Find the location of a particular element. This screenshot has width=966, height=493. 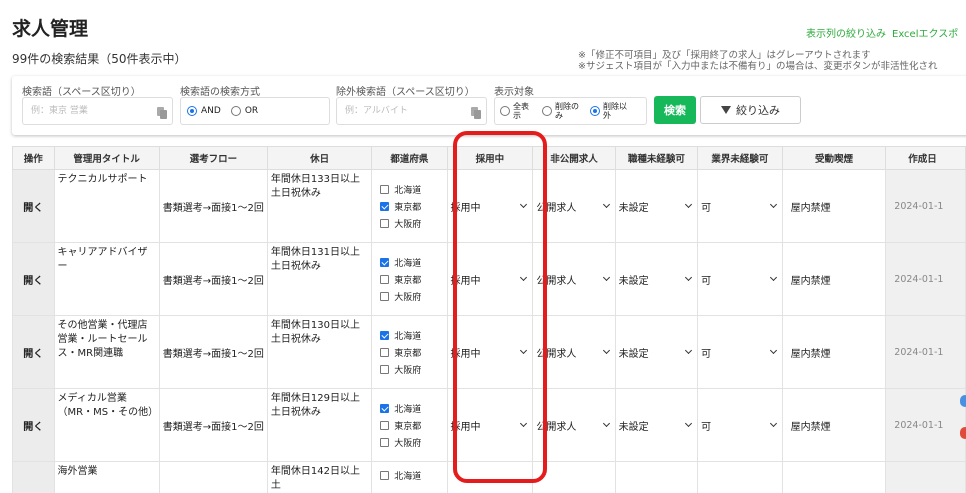

col-private: 非公開求人 is located at coordinates (574, 158).